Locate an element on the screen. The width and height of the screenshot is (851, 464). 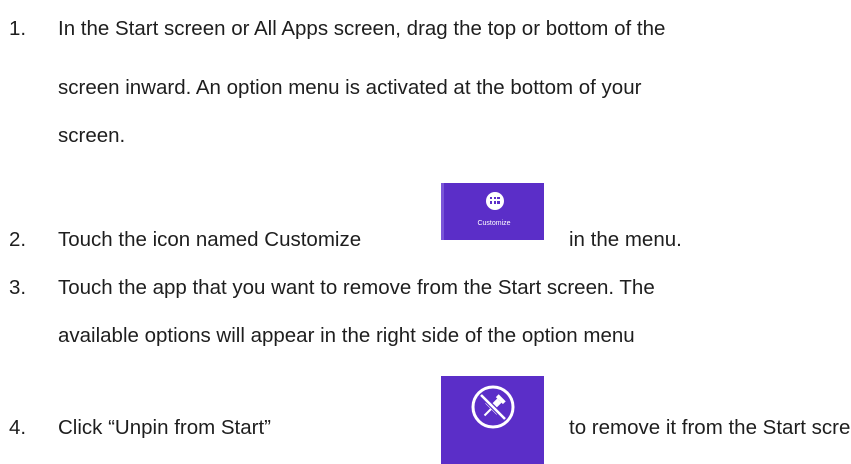
customize-tile-label: Customize is located at coordinates (494, 223).